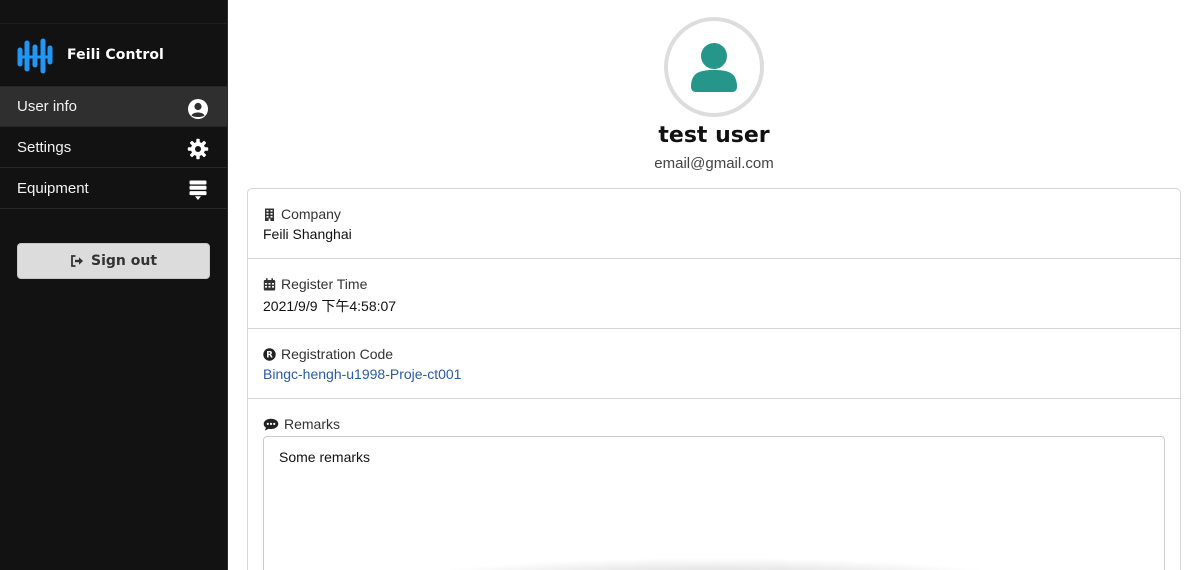 This screenshot has width=1200, height=570. I want to click on sidebar-item-label: Equipment, so click(53, 188).